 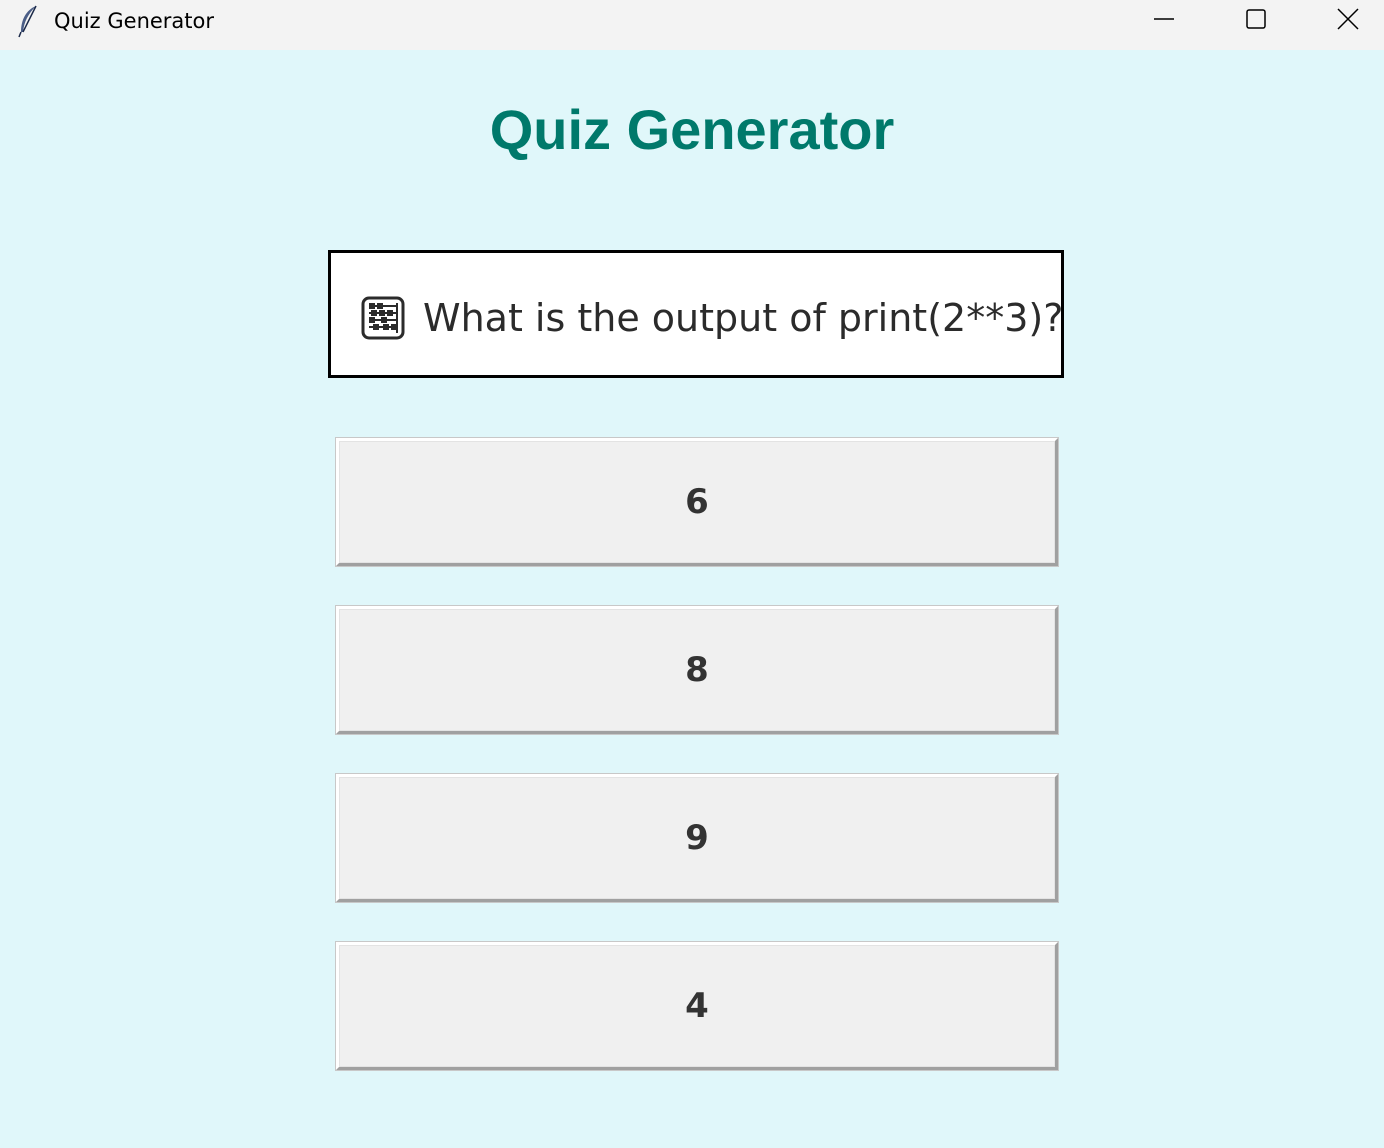 What do you see at coordinates (383, 318) in the screenshot?
I see `abacus-icon` at bounding box center [383, 318].